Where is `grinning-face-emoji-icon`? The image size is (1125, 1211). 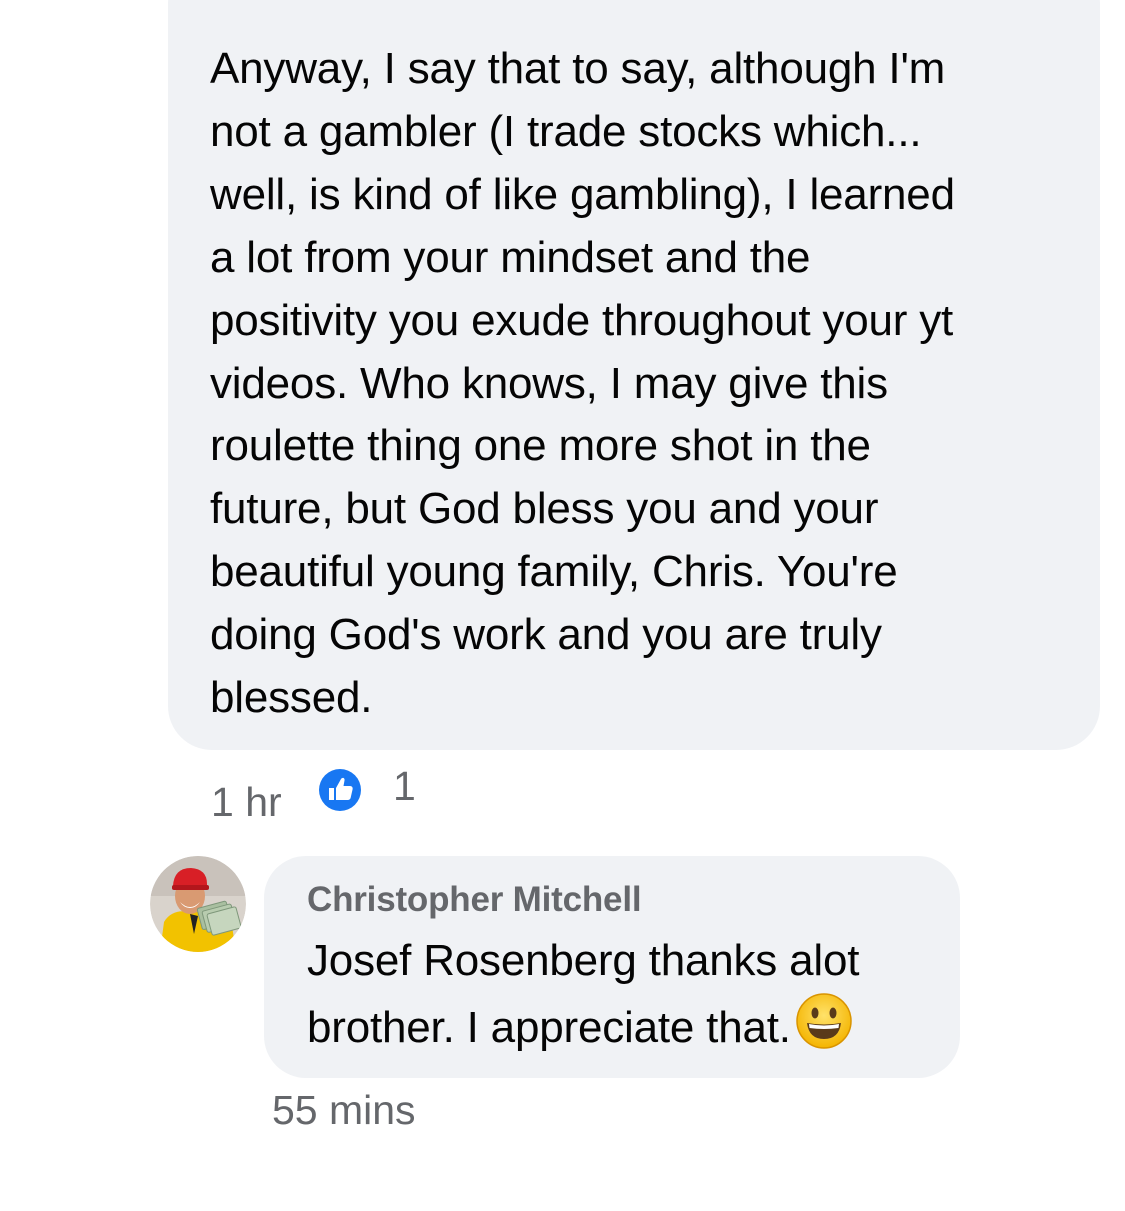 grinning-face-emoji-icon is located at coordinates (824, 1021).